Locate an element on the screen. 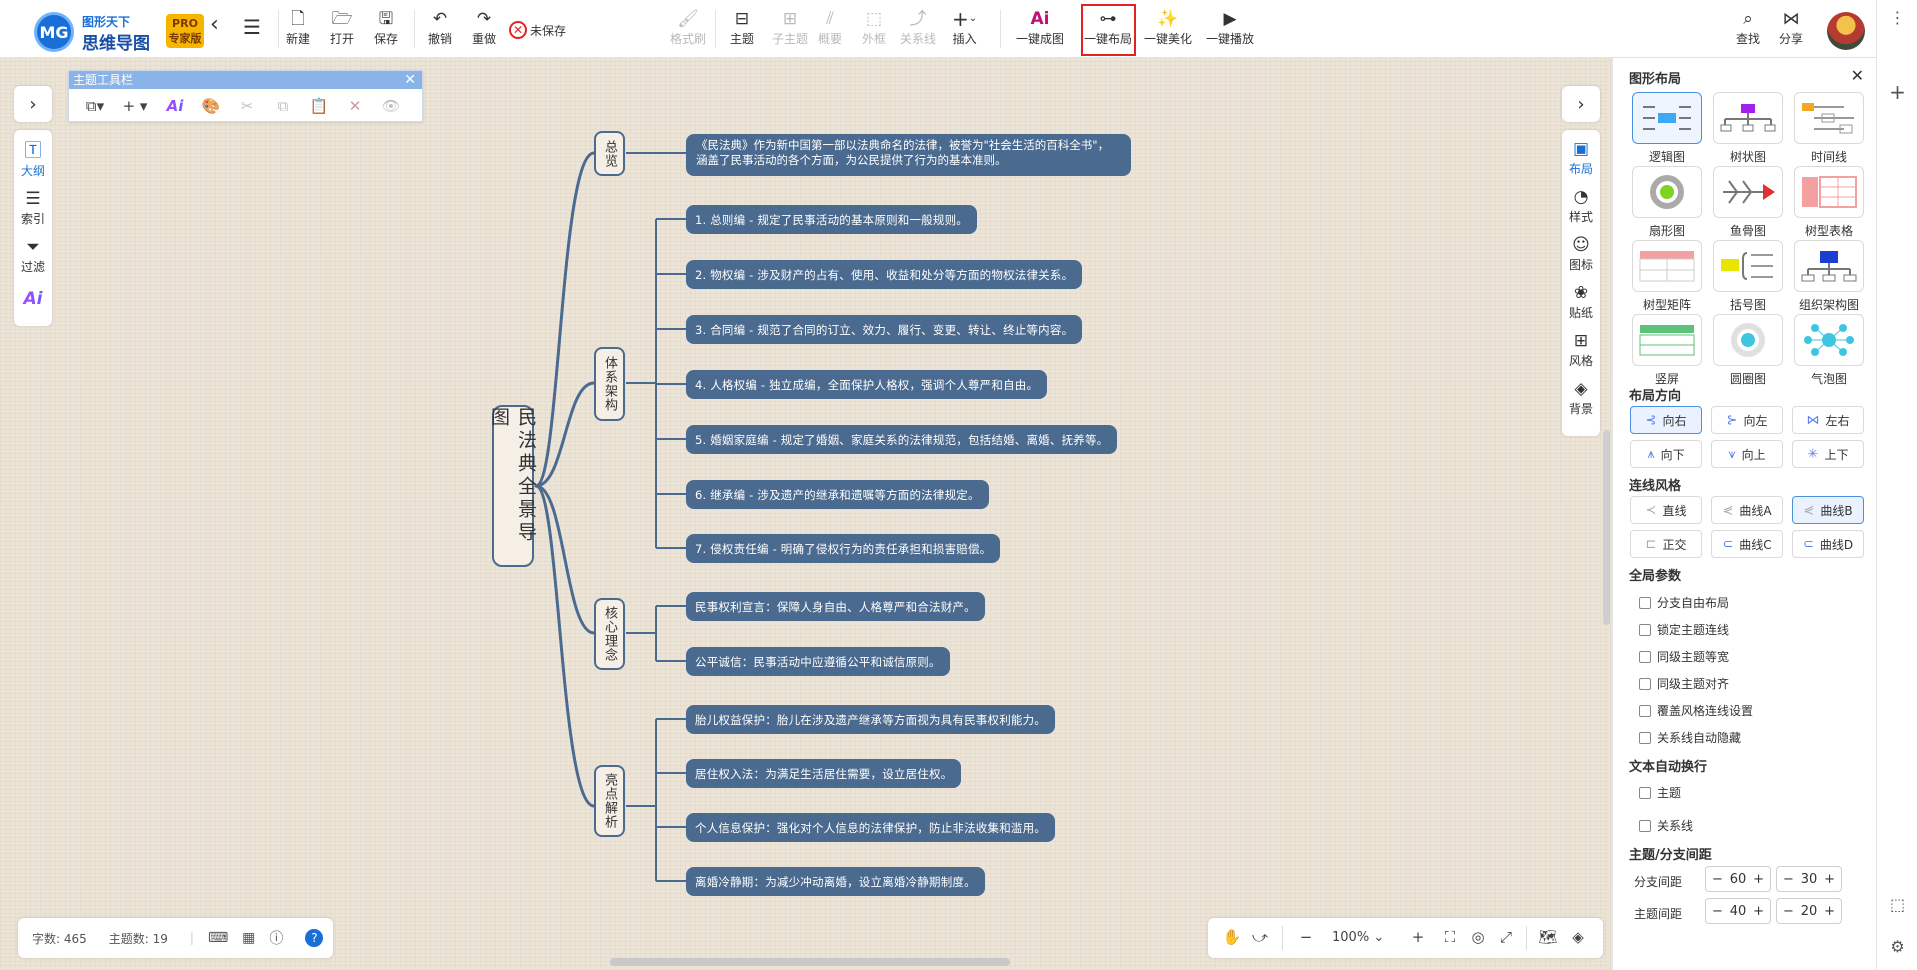  topic-structure-1: 1. 总则编 - 规定了民事活动的基本原则和一般规则。 is located at coordinates (831, 219).